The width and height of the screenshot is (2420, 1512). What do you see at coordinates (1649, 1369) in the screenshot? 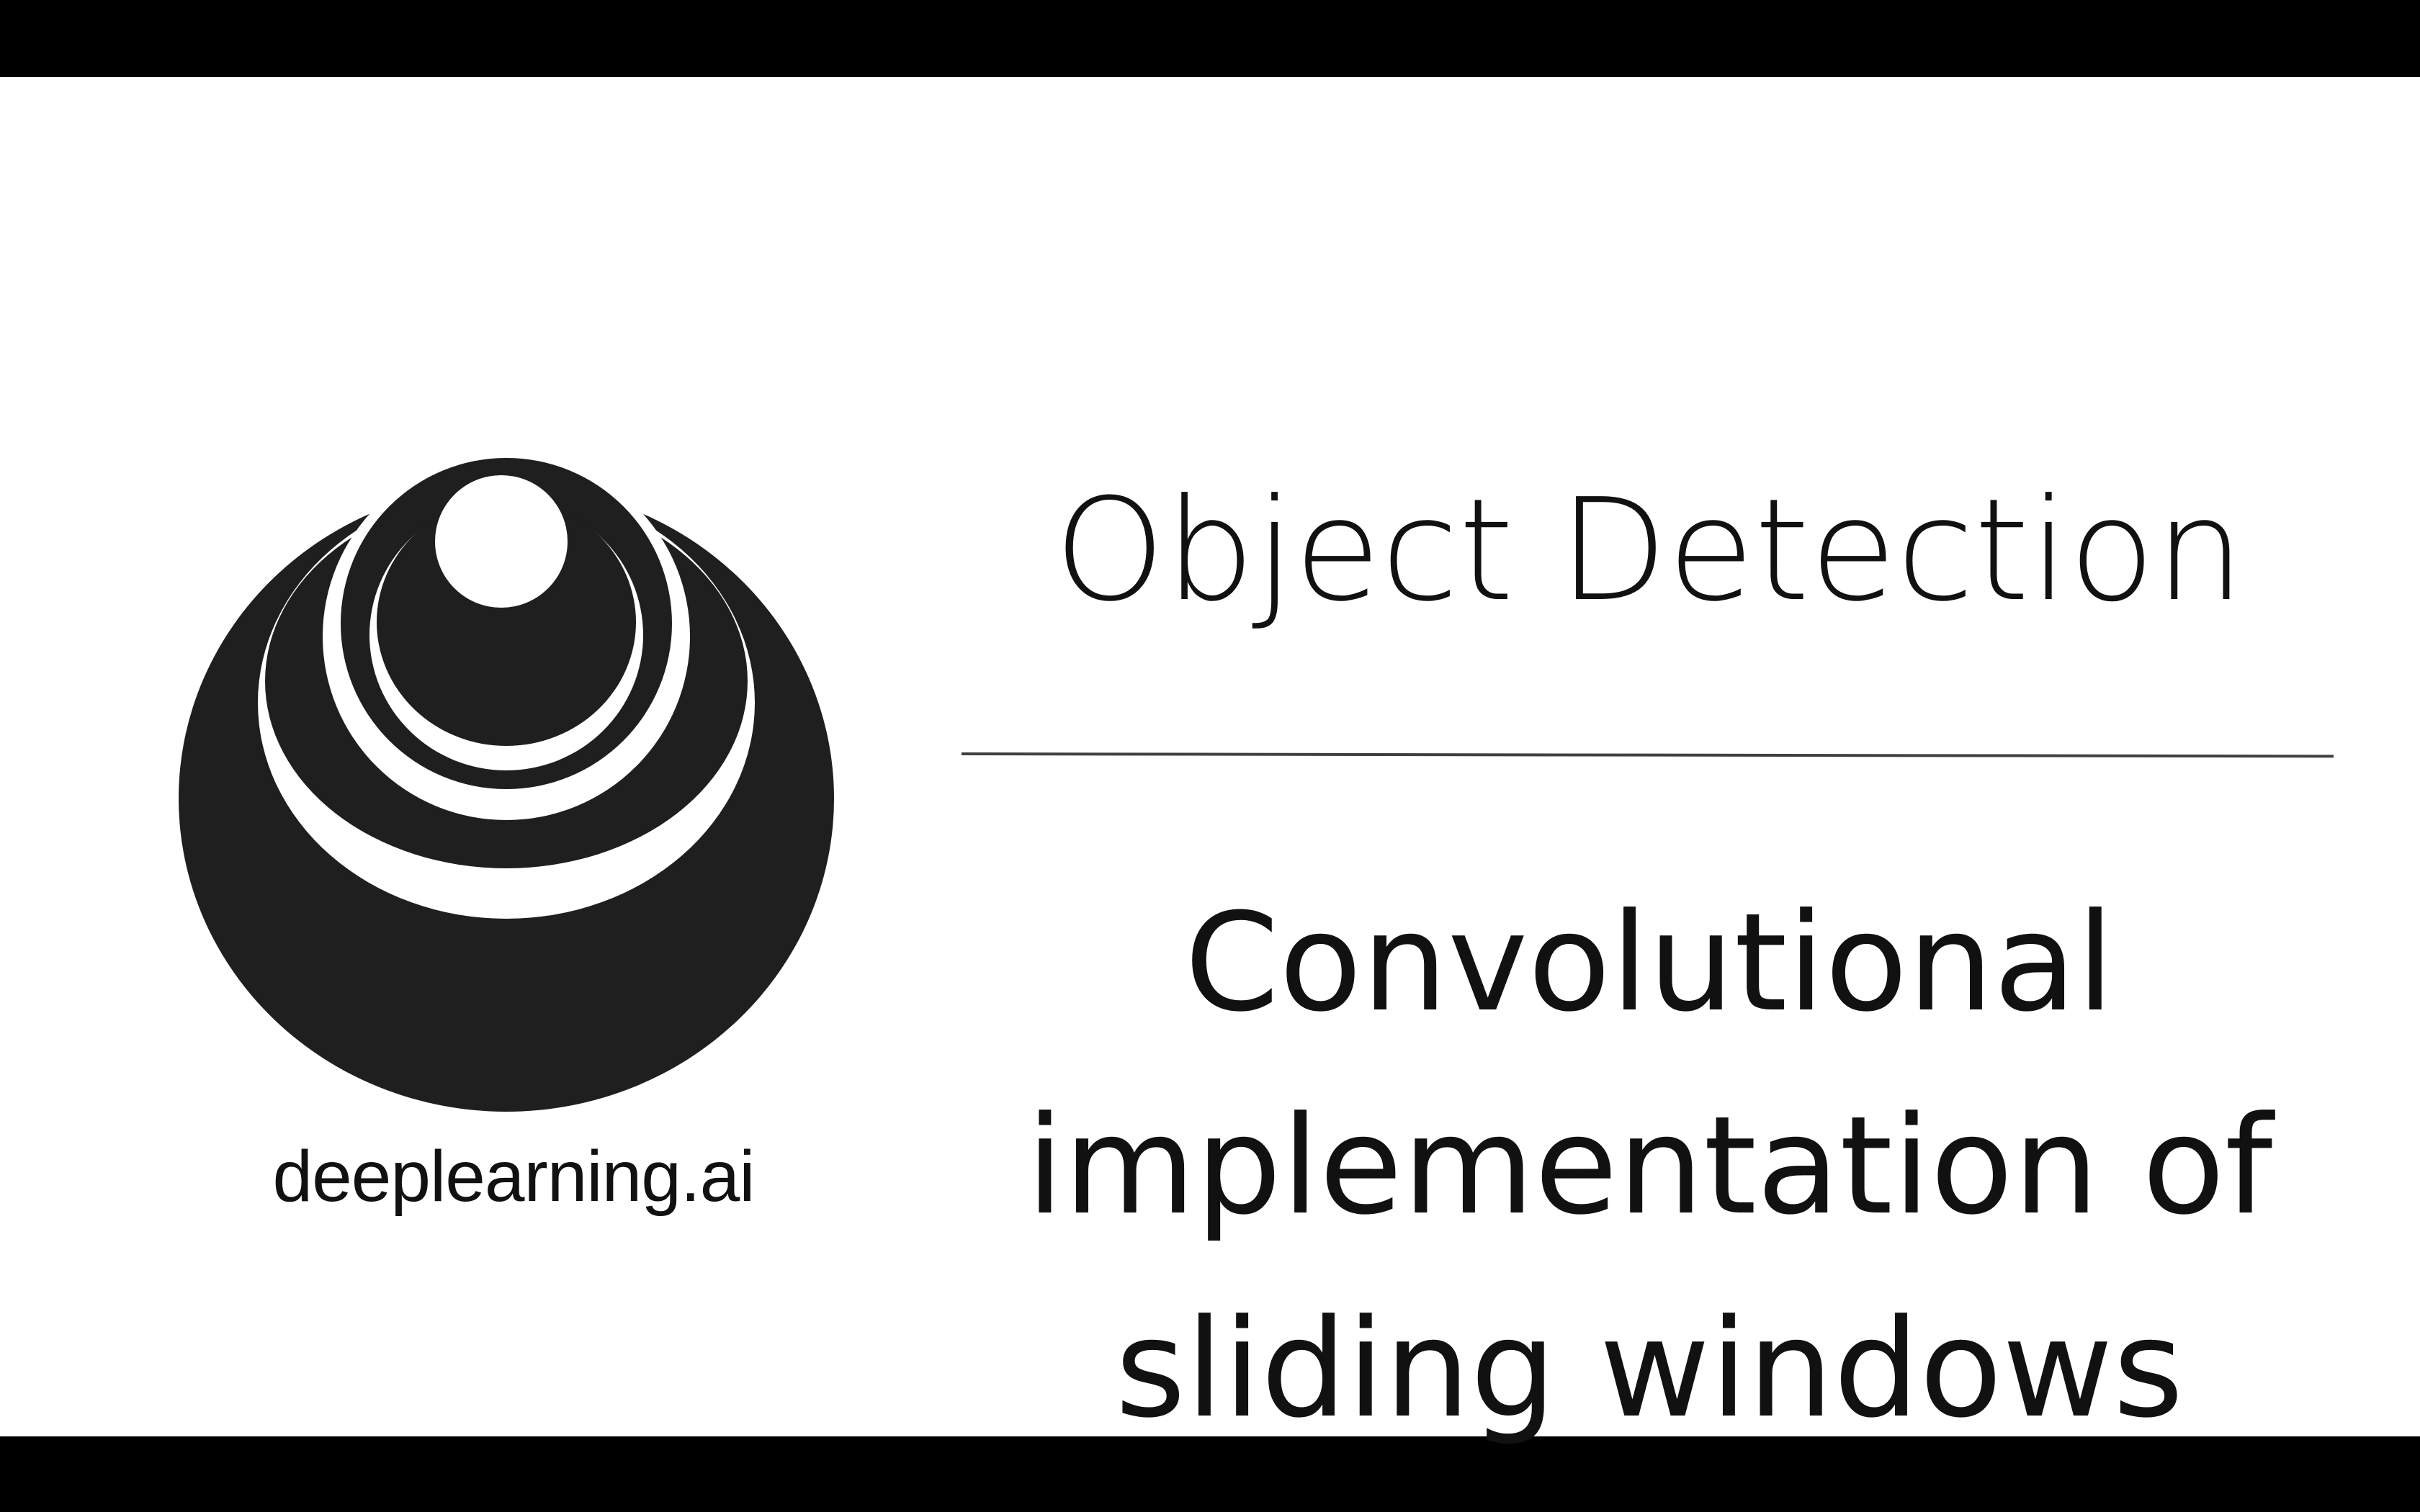
I see `subtitle-line-3: sliding windows` at bounding box center [1649, 1369].